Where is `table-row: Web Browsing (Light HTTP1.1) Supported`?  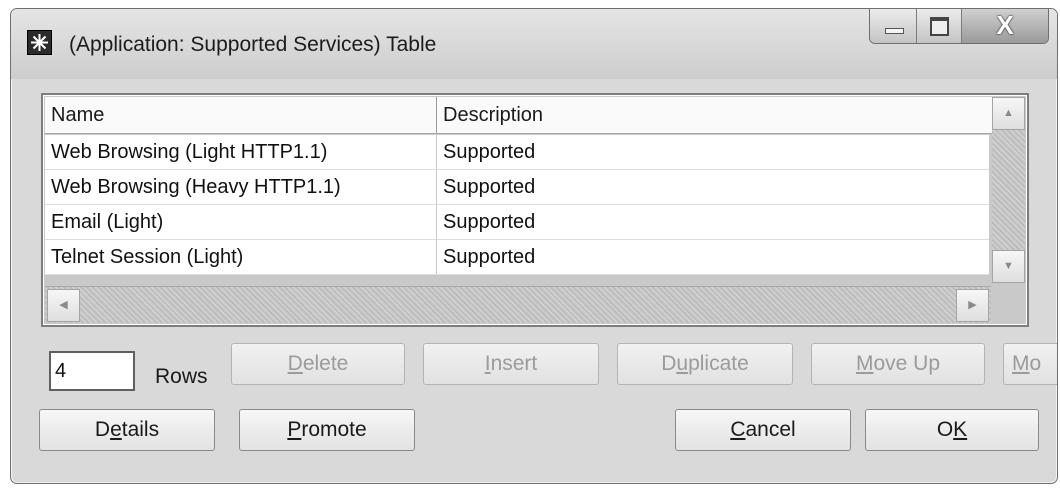 table-row: Web Browsing (Light HTTP1.1) Supported is located at coordinates (517, 152).